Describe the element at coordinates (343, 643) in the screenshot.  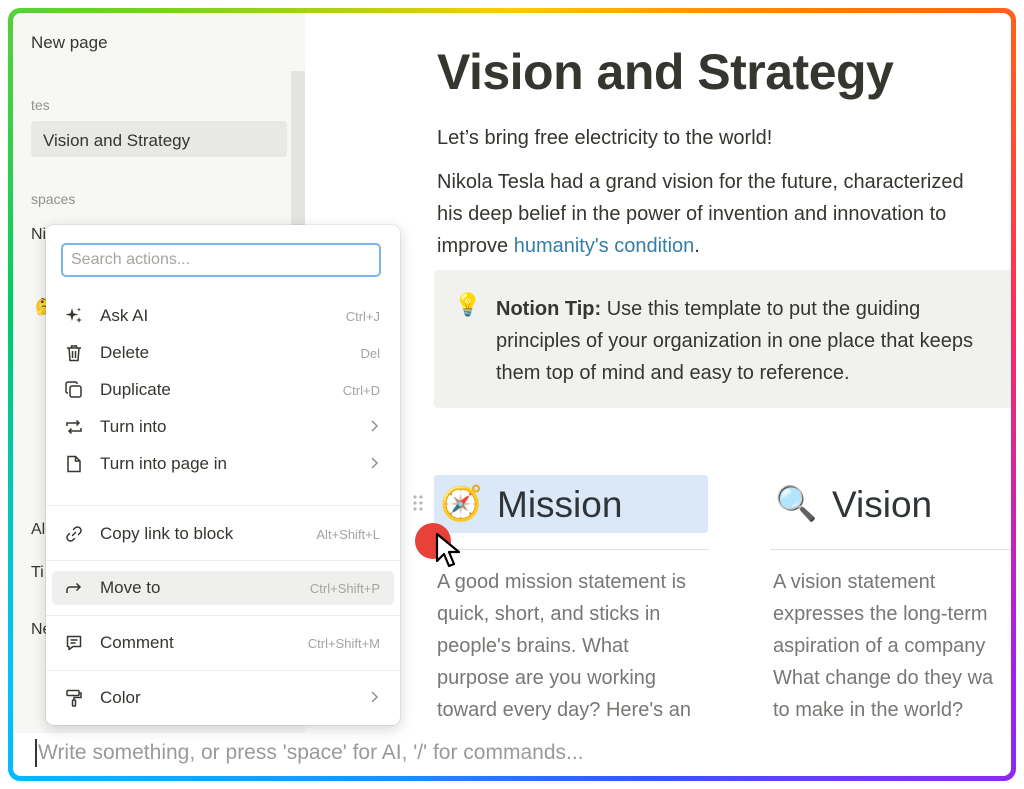
I see `menu-item-shortcut: Ctrl+Shift+M` at that location.